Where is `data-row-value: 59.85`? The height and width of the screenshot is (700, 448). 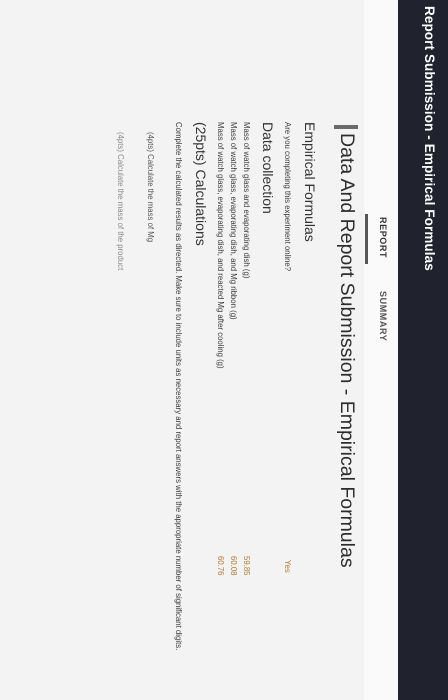
data-row-value: 59.85 is located at coordinates (246, 566).